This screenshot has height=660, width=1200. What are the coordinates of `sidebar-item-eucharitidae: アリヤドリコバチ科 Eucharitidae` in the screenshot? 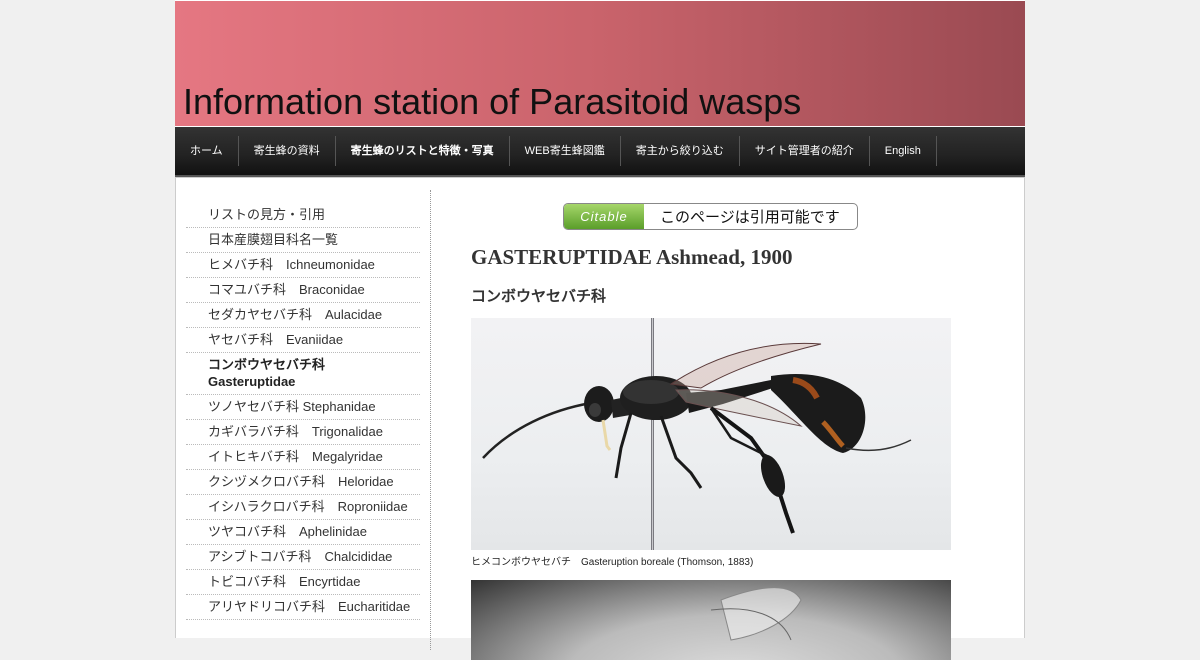 It's located at (303, 607).